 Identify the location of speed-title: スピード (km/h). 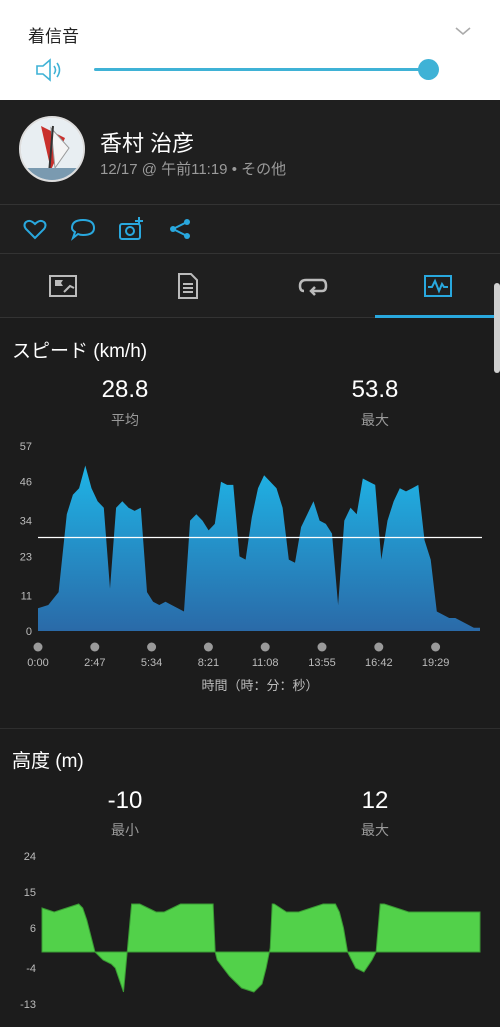
(80, 351).